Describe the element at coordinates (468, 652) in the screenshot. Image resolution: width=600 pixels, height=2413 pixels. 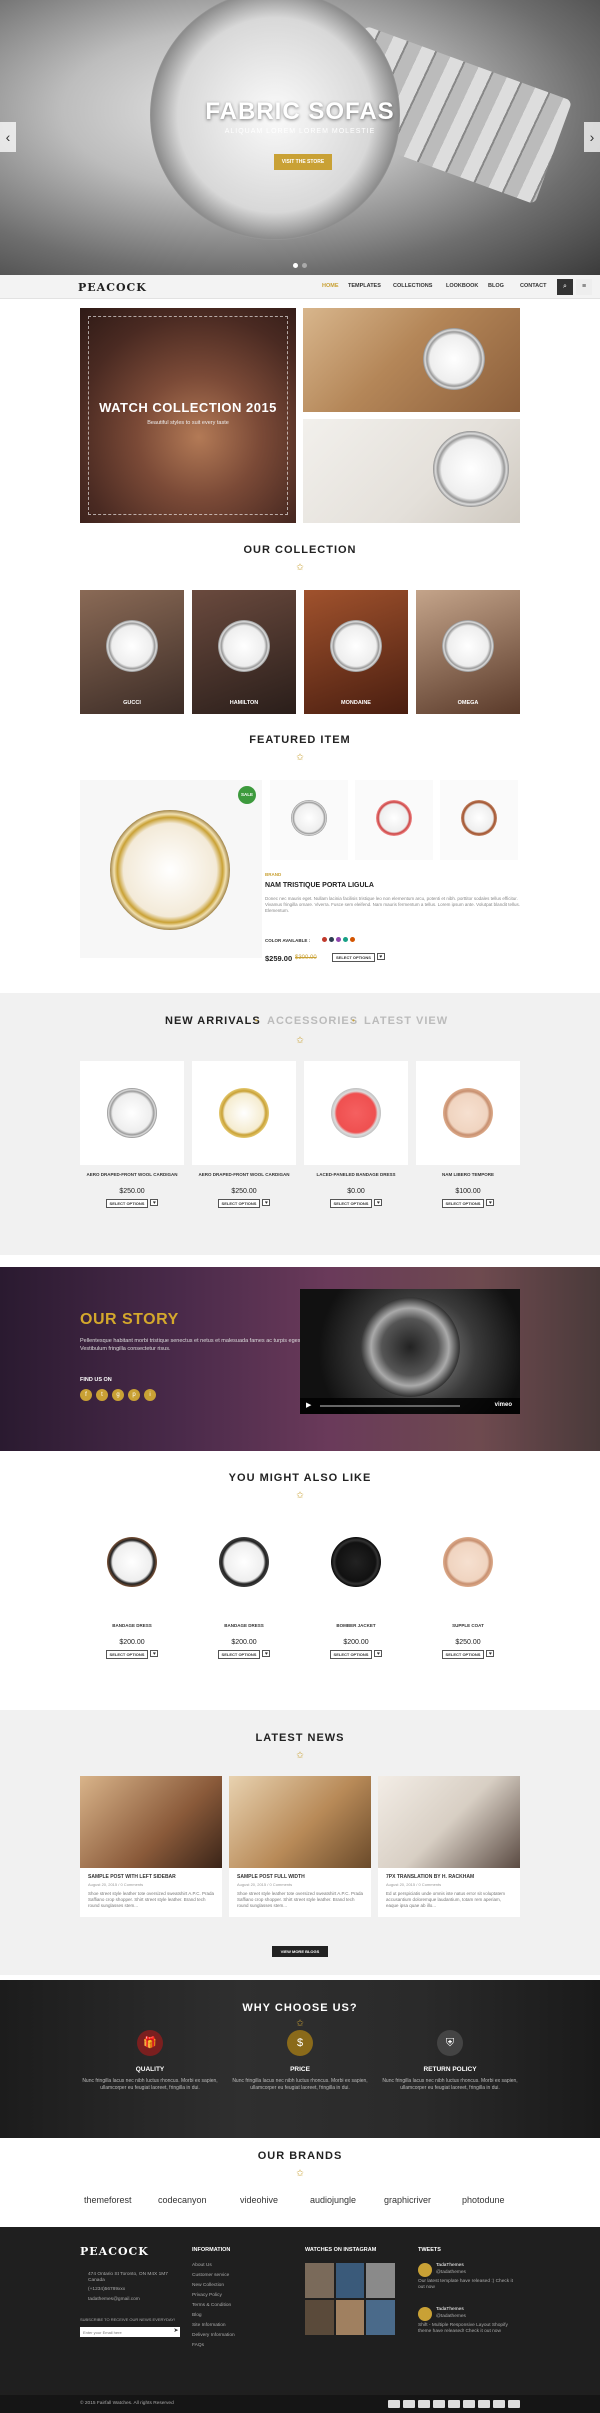
I see `collection-item-omega: OMEGA` at that location.